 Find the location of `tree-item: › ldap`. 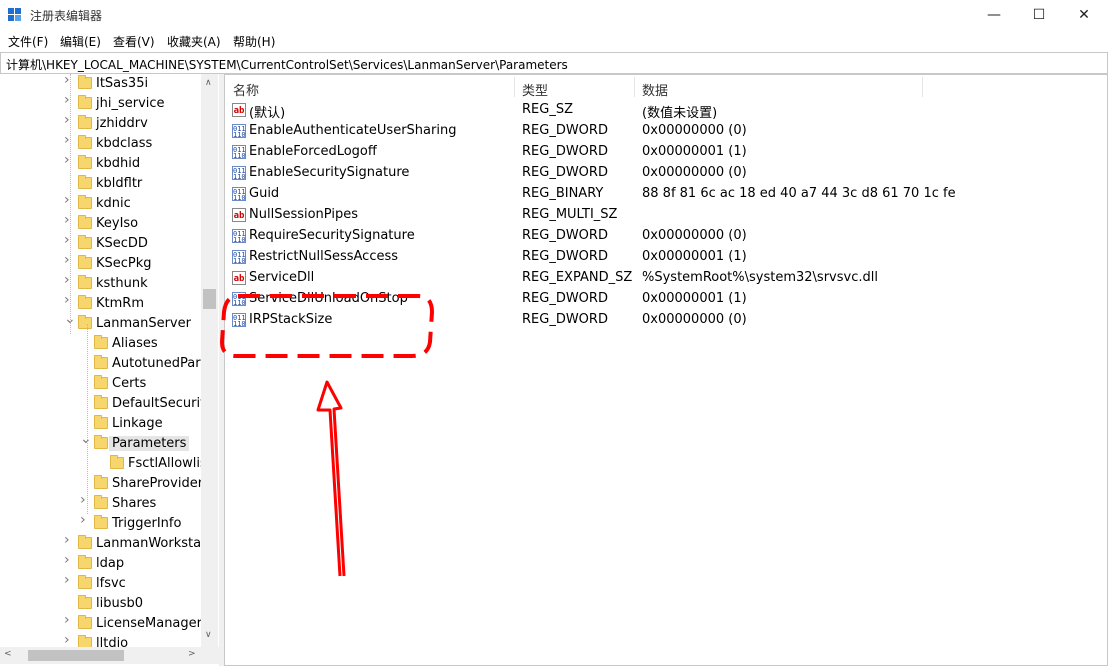

tree-item: › ldap is located at coordinates (100, 563).